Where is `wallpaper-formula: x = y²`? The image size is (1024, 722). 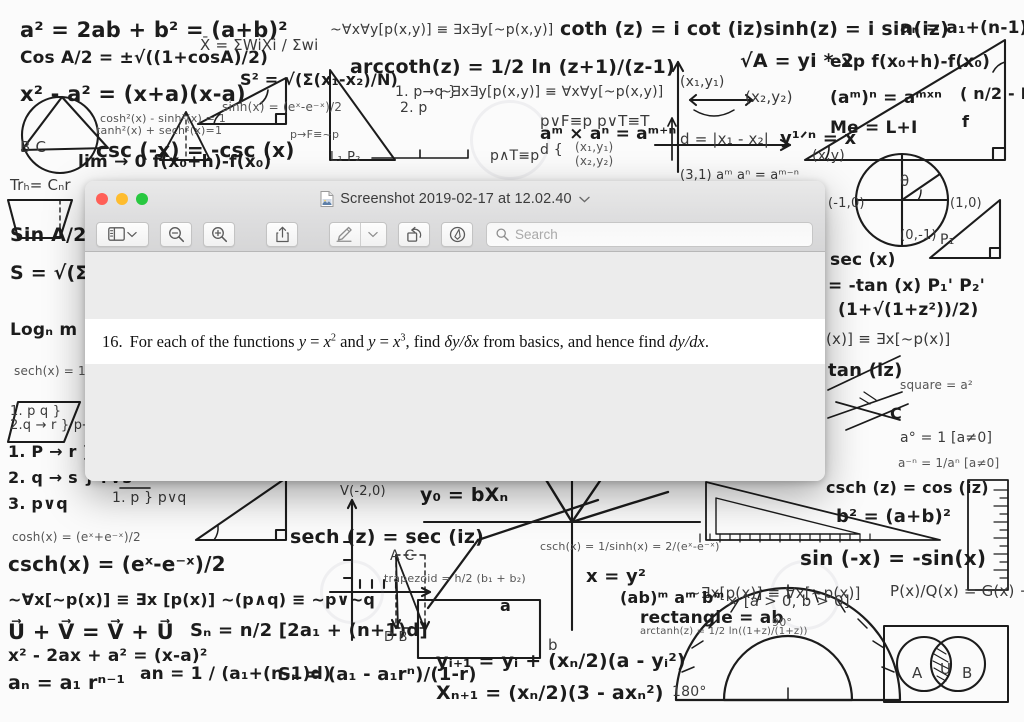 wallpaper-formula: x = y² is located at coordinates (616, 576).